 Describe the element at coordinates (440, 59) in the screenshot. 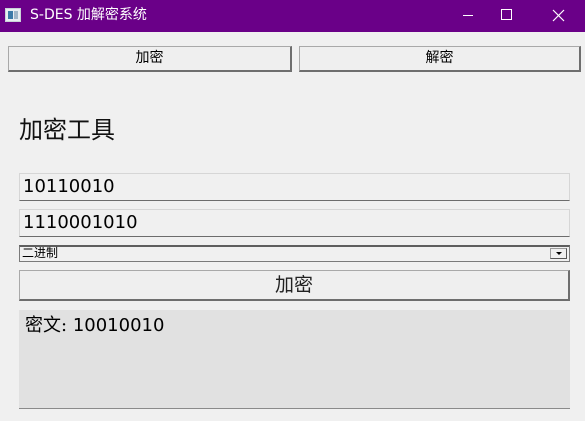

I see `decrypt-mode-button: 解密` at that location.